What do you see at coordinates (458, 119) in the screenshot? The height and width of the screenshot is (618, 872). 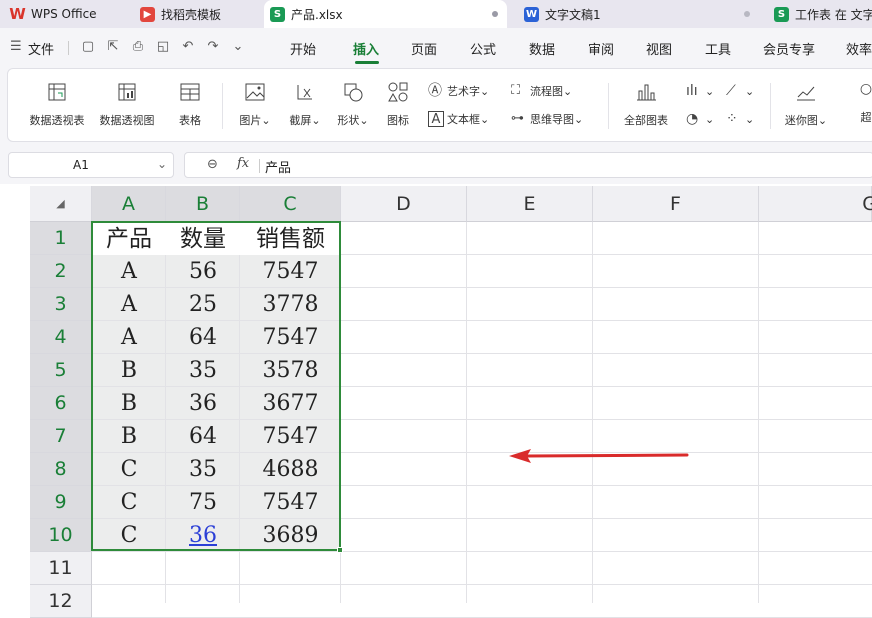 I see `textbox-button: A 文本框 ⌄` at bounding box center [458, 119].